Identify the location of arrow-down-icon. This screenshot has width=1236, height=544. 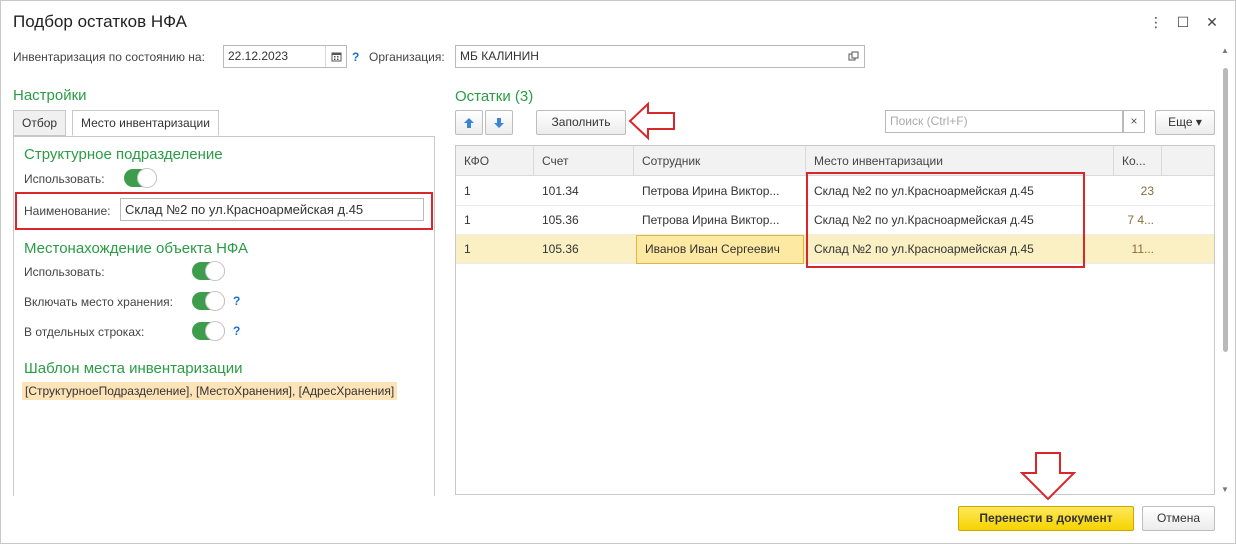
(499, 123).